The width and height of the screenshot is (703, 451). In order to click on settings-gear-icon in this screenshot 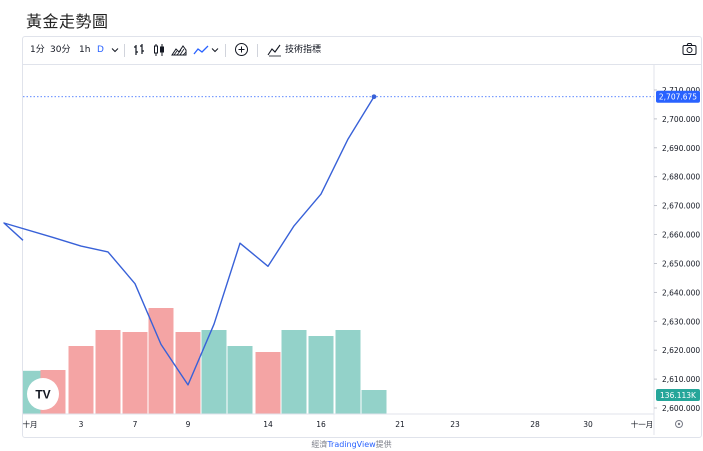, I will do `click(679, 424)`.